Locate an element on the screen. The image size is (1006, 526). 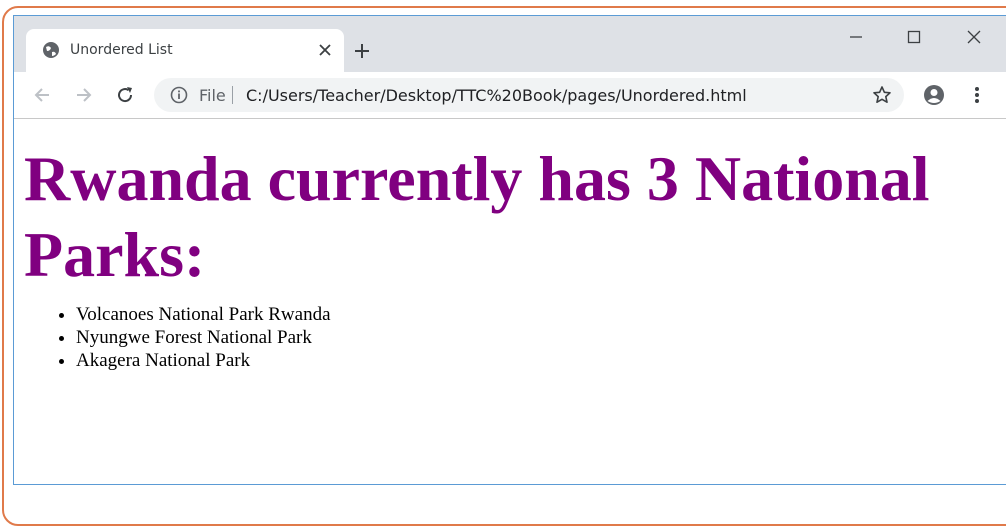
more-vert-icon is located at coordinates (977, 95).